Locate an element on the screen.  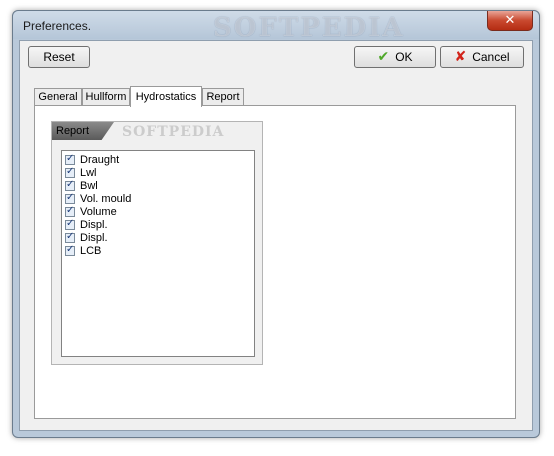
window-title: Preferences. is located at coordinates (57, 26).